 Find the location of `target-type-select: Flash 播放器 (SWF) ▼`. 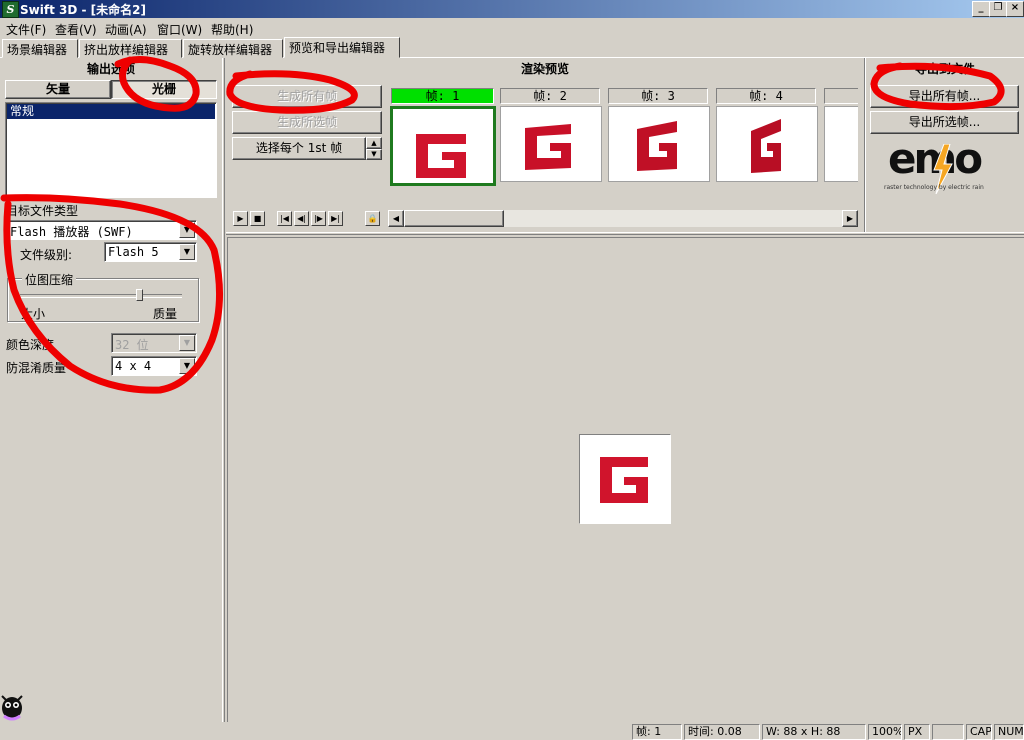

target-type-select: Flash 播放器 (SWF) ▼ is located at coordinates (101, 230).